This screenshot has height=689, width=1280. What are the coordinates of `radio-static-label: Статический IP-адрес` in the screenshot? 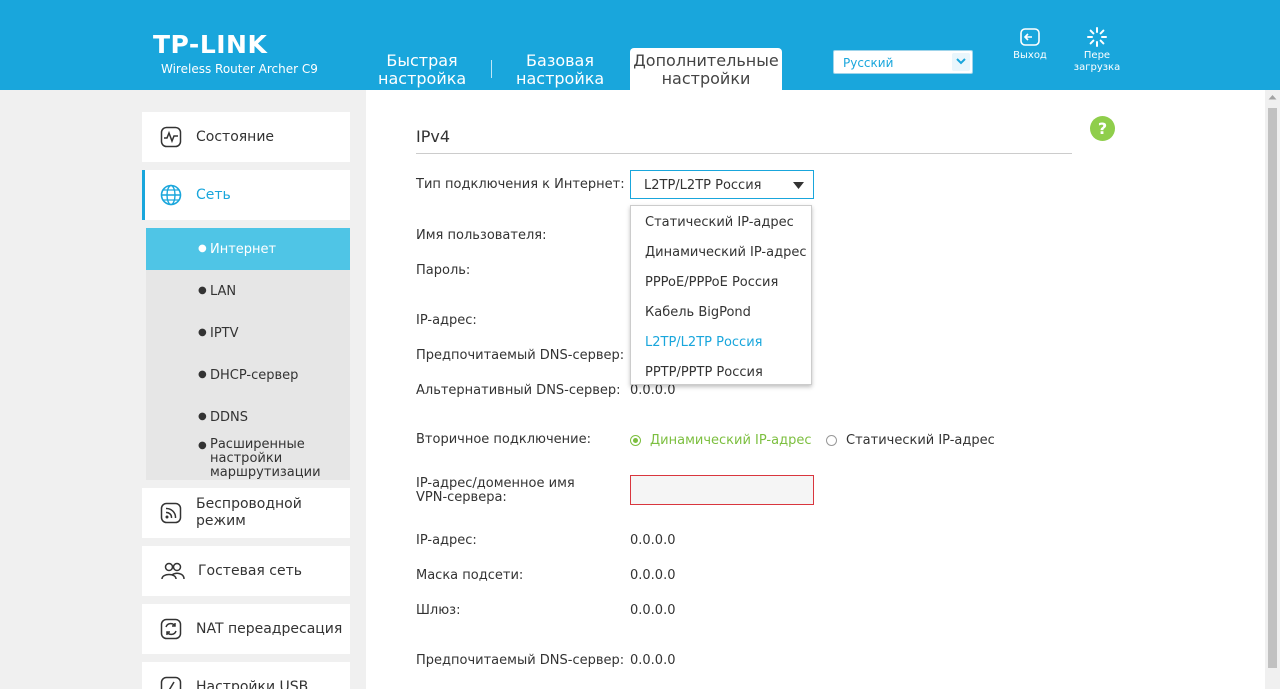 It's located at (920, 440).